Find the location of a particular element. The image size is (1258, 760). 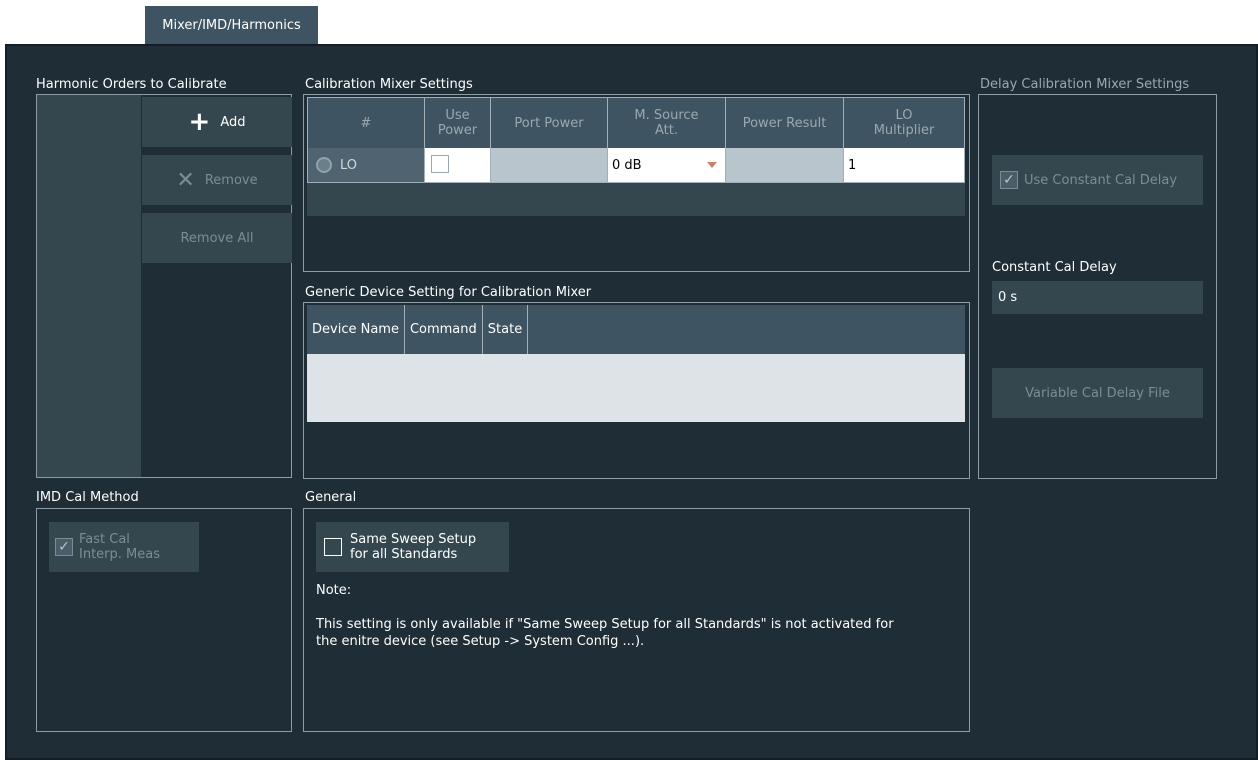

harmonic-orders-title: Harmonic Orders to Calibrate is located at coordinates (131, 84).